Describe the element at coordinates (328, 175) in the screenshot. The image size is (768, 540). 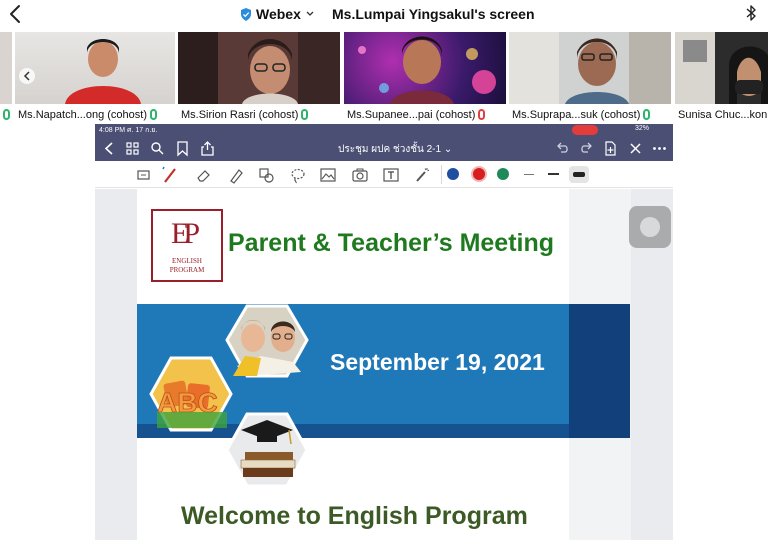
I see `image-icon` at that location.